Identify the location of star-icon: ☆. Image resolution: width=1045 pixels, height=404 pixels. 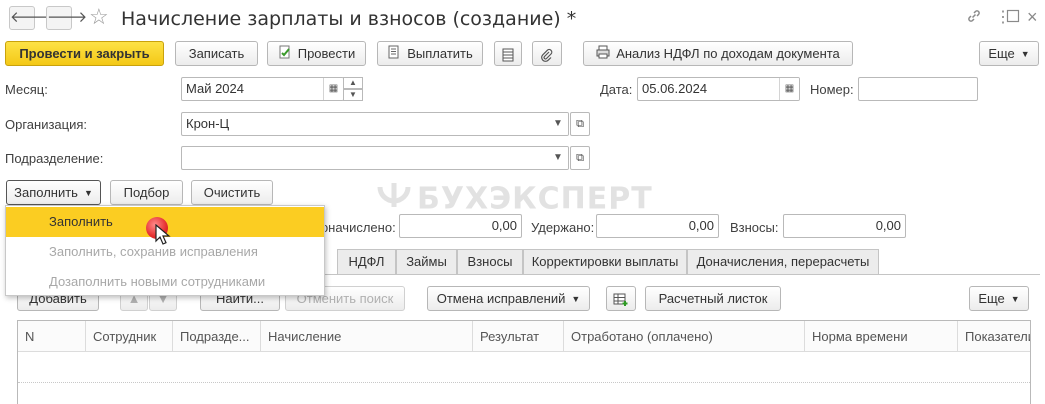
(99, 17).